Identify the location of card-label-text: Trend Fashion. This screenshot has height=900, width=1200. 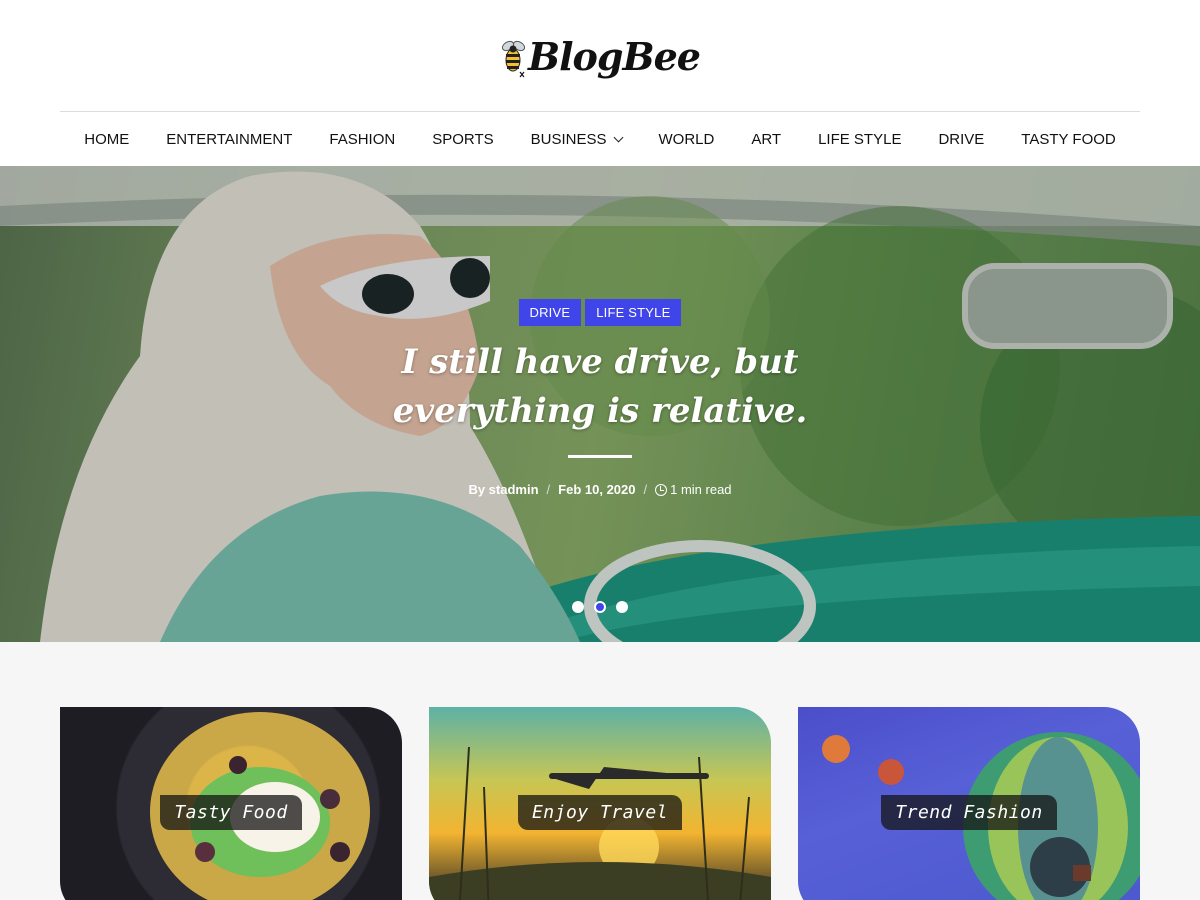
(969, 812).